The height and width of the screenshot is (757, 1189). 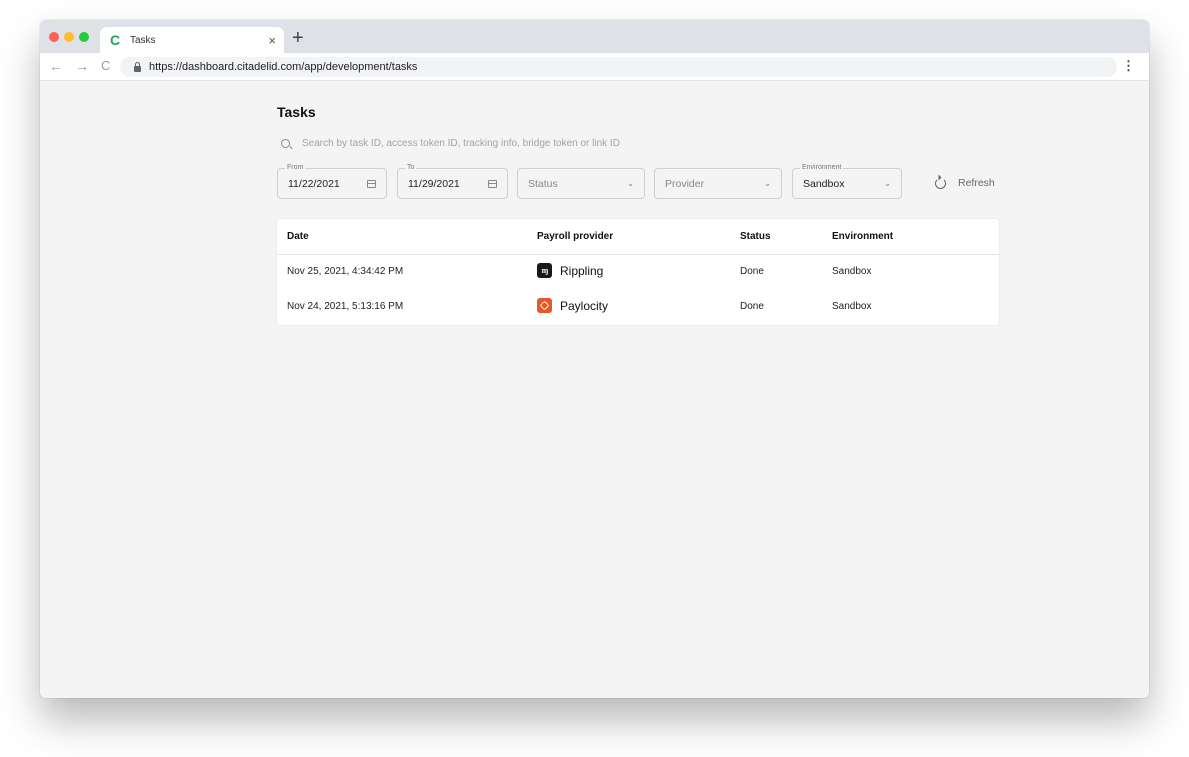 What do you see at coordinates (584, 305) in the screenshot?
I see `provider-name: Paylocity` at bounding box center [584, 305].